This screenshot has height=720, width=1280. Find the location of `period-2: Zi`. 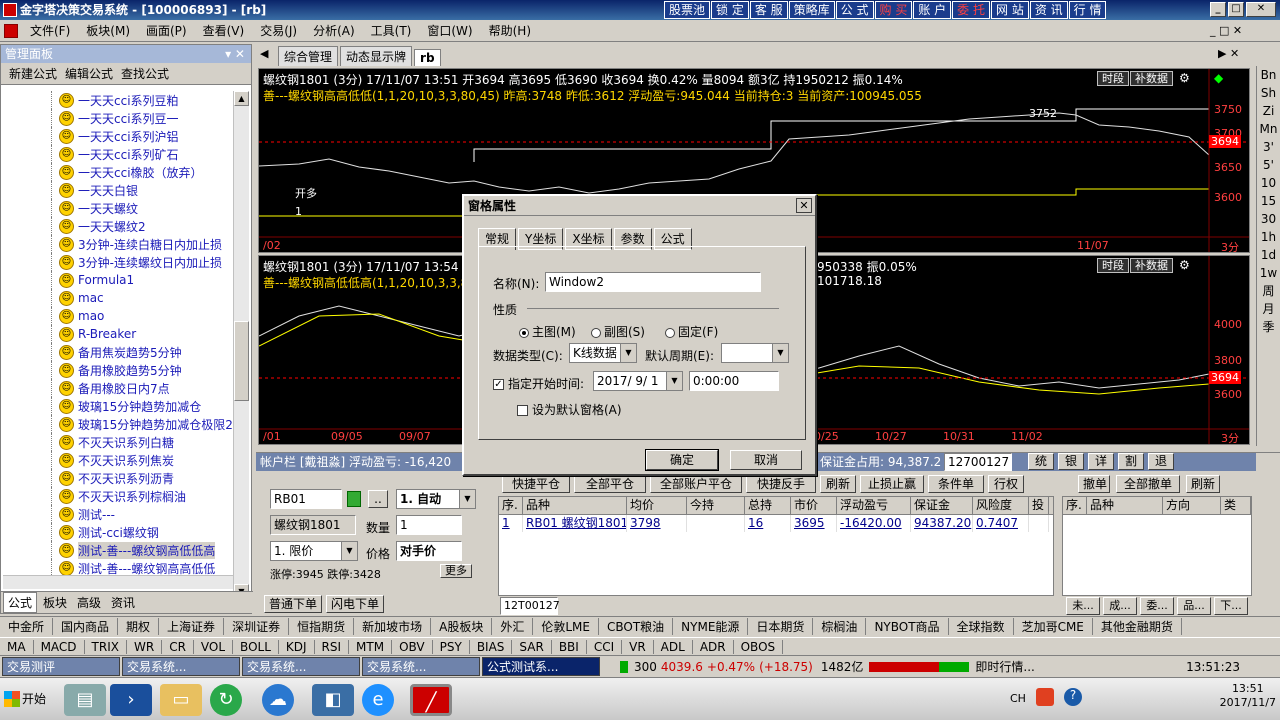

period-2: Zi is located at coordinates (1268, 111).